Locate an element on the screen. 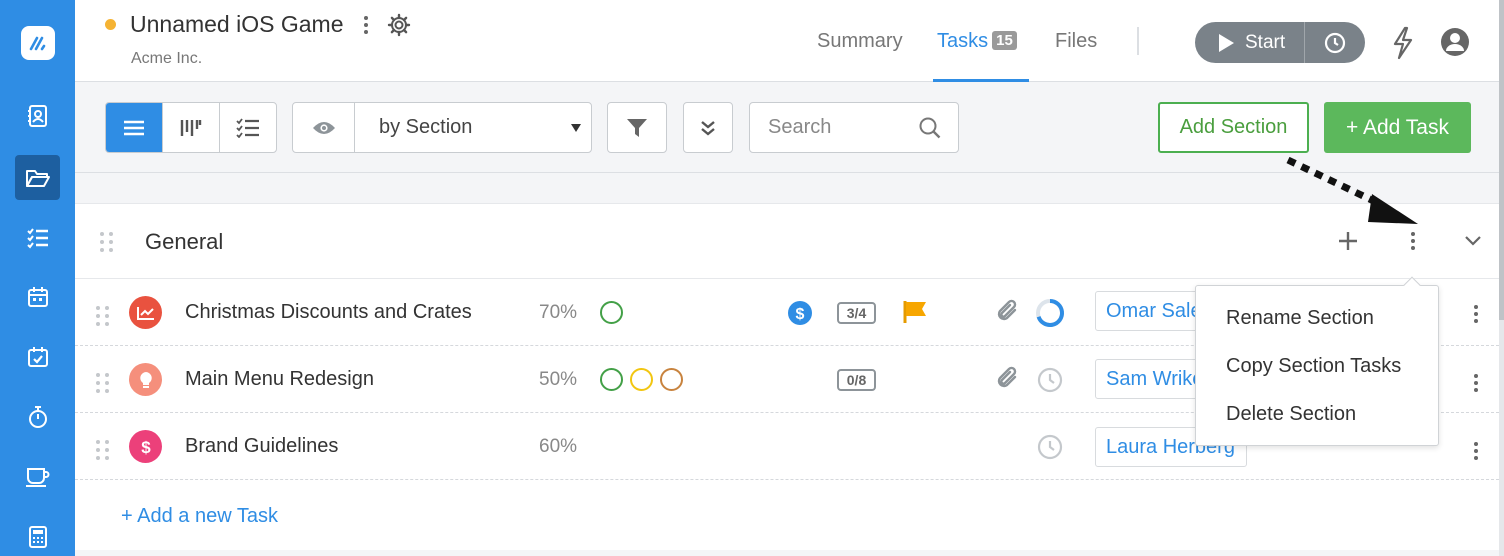 The image size is (1504, 556). checklist-view-button is located at coordinates (248, 127).